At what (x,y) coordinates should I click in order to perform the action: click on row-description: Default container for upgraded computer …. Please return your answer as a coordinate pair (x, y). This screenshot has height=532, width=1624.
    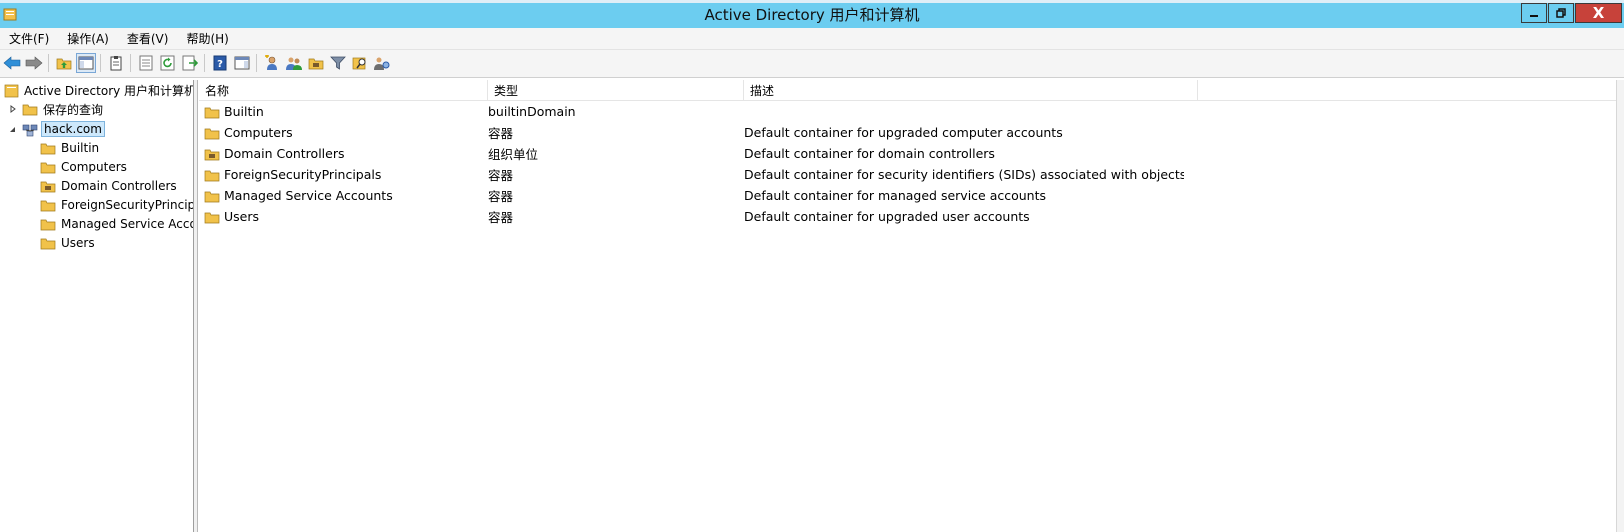
    Looking at the image, I should click on (903, 132).